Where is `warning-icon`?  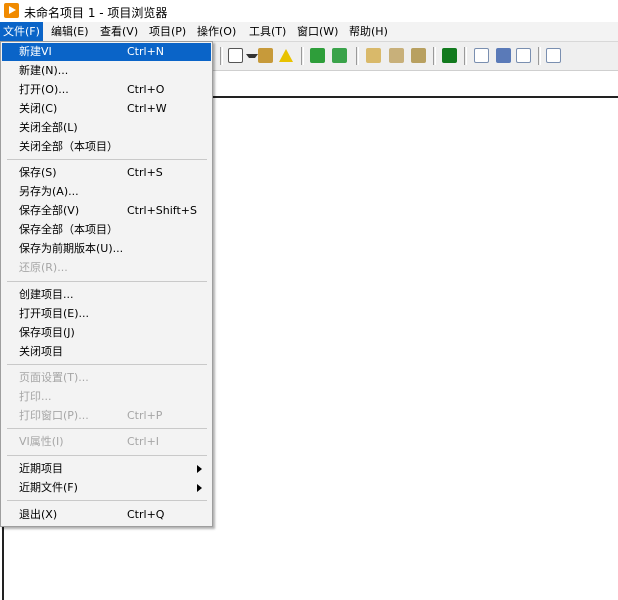
warning-icon is located at coordinates (286, 55).